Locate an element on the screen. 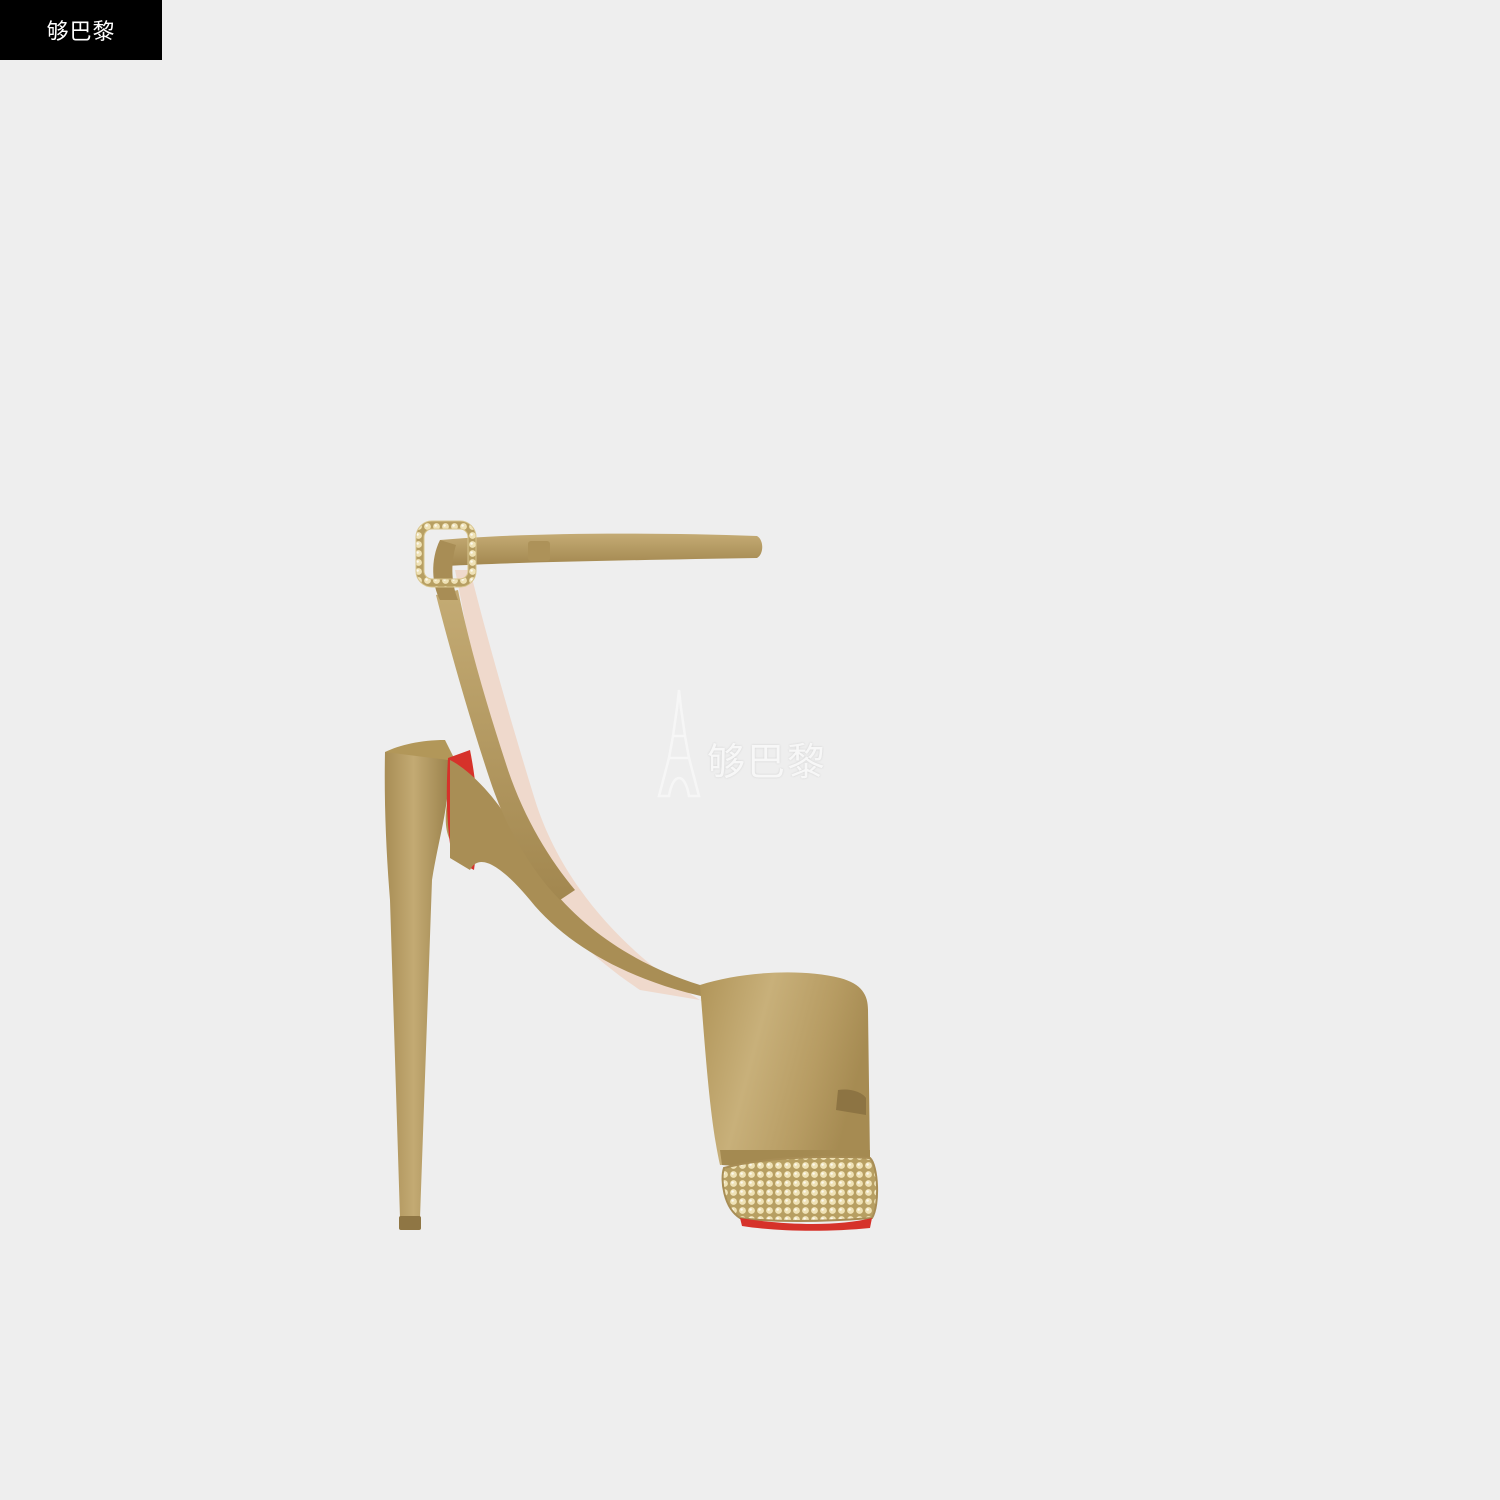  strap-keeper is located at coordinates (539, 551).